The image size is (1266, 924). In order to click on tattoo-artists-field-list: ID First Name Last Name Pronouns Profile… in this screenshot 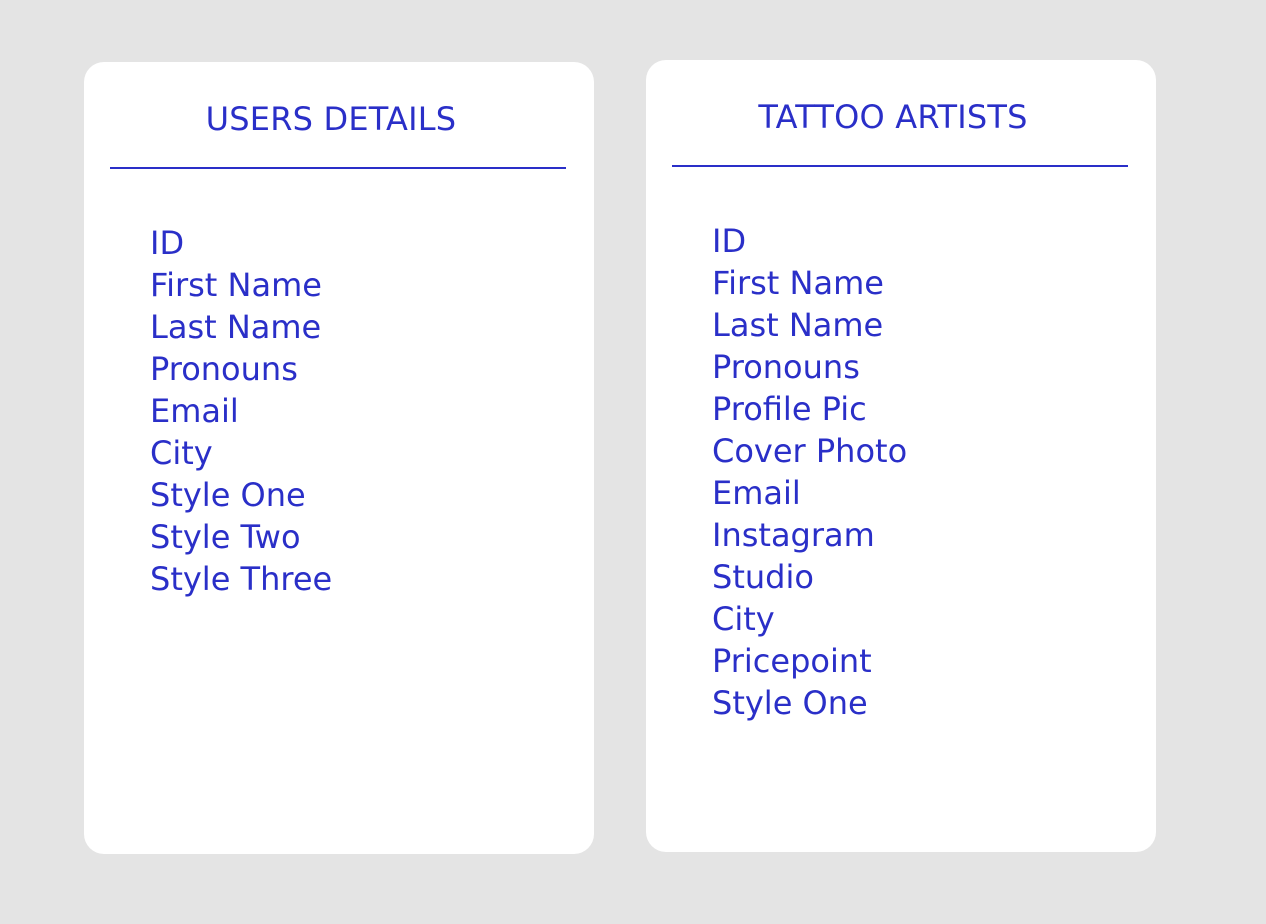, I will do `click(809, 472)`.